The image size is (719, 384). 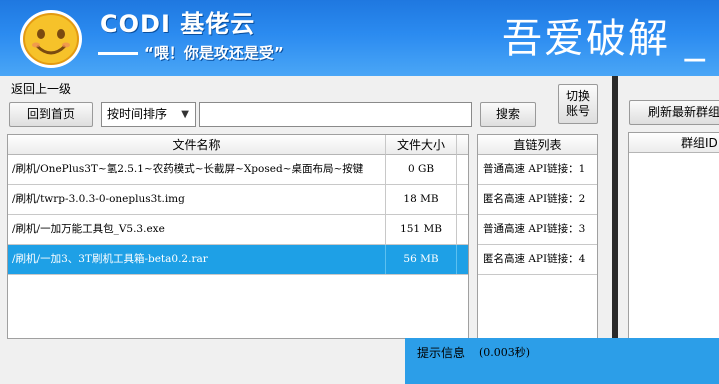 I want to click on brand-name: CODI 基佬云, so click(x=178, y=24).